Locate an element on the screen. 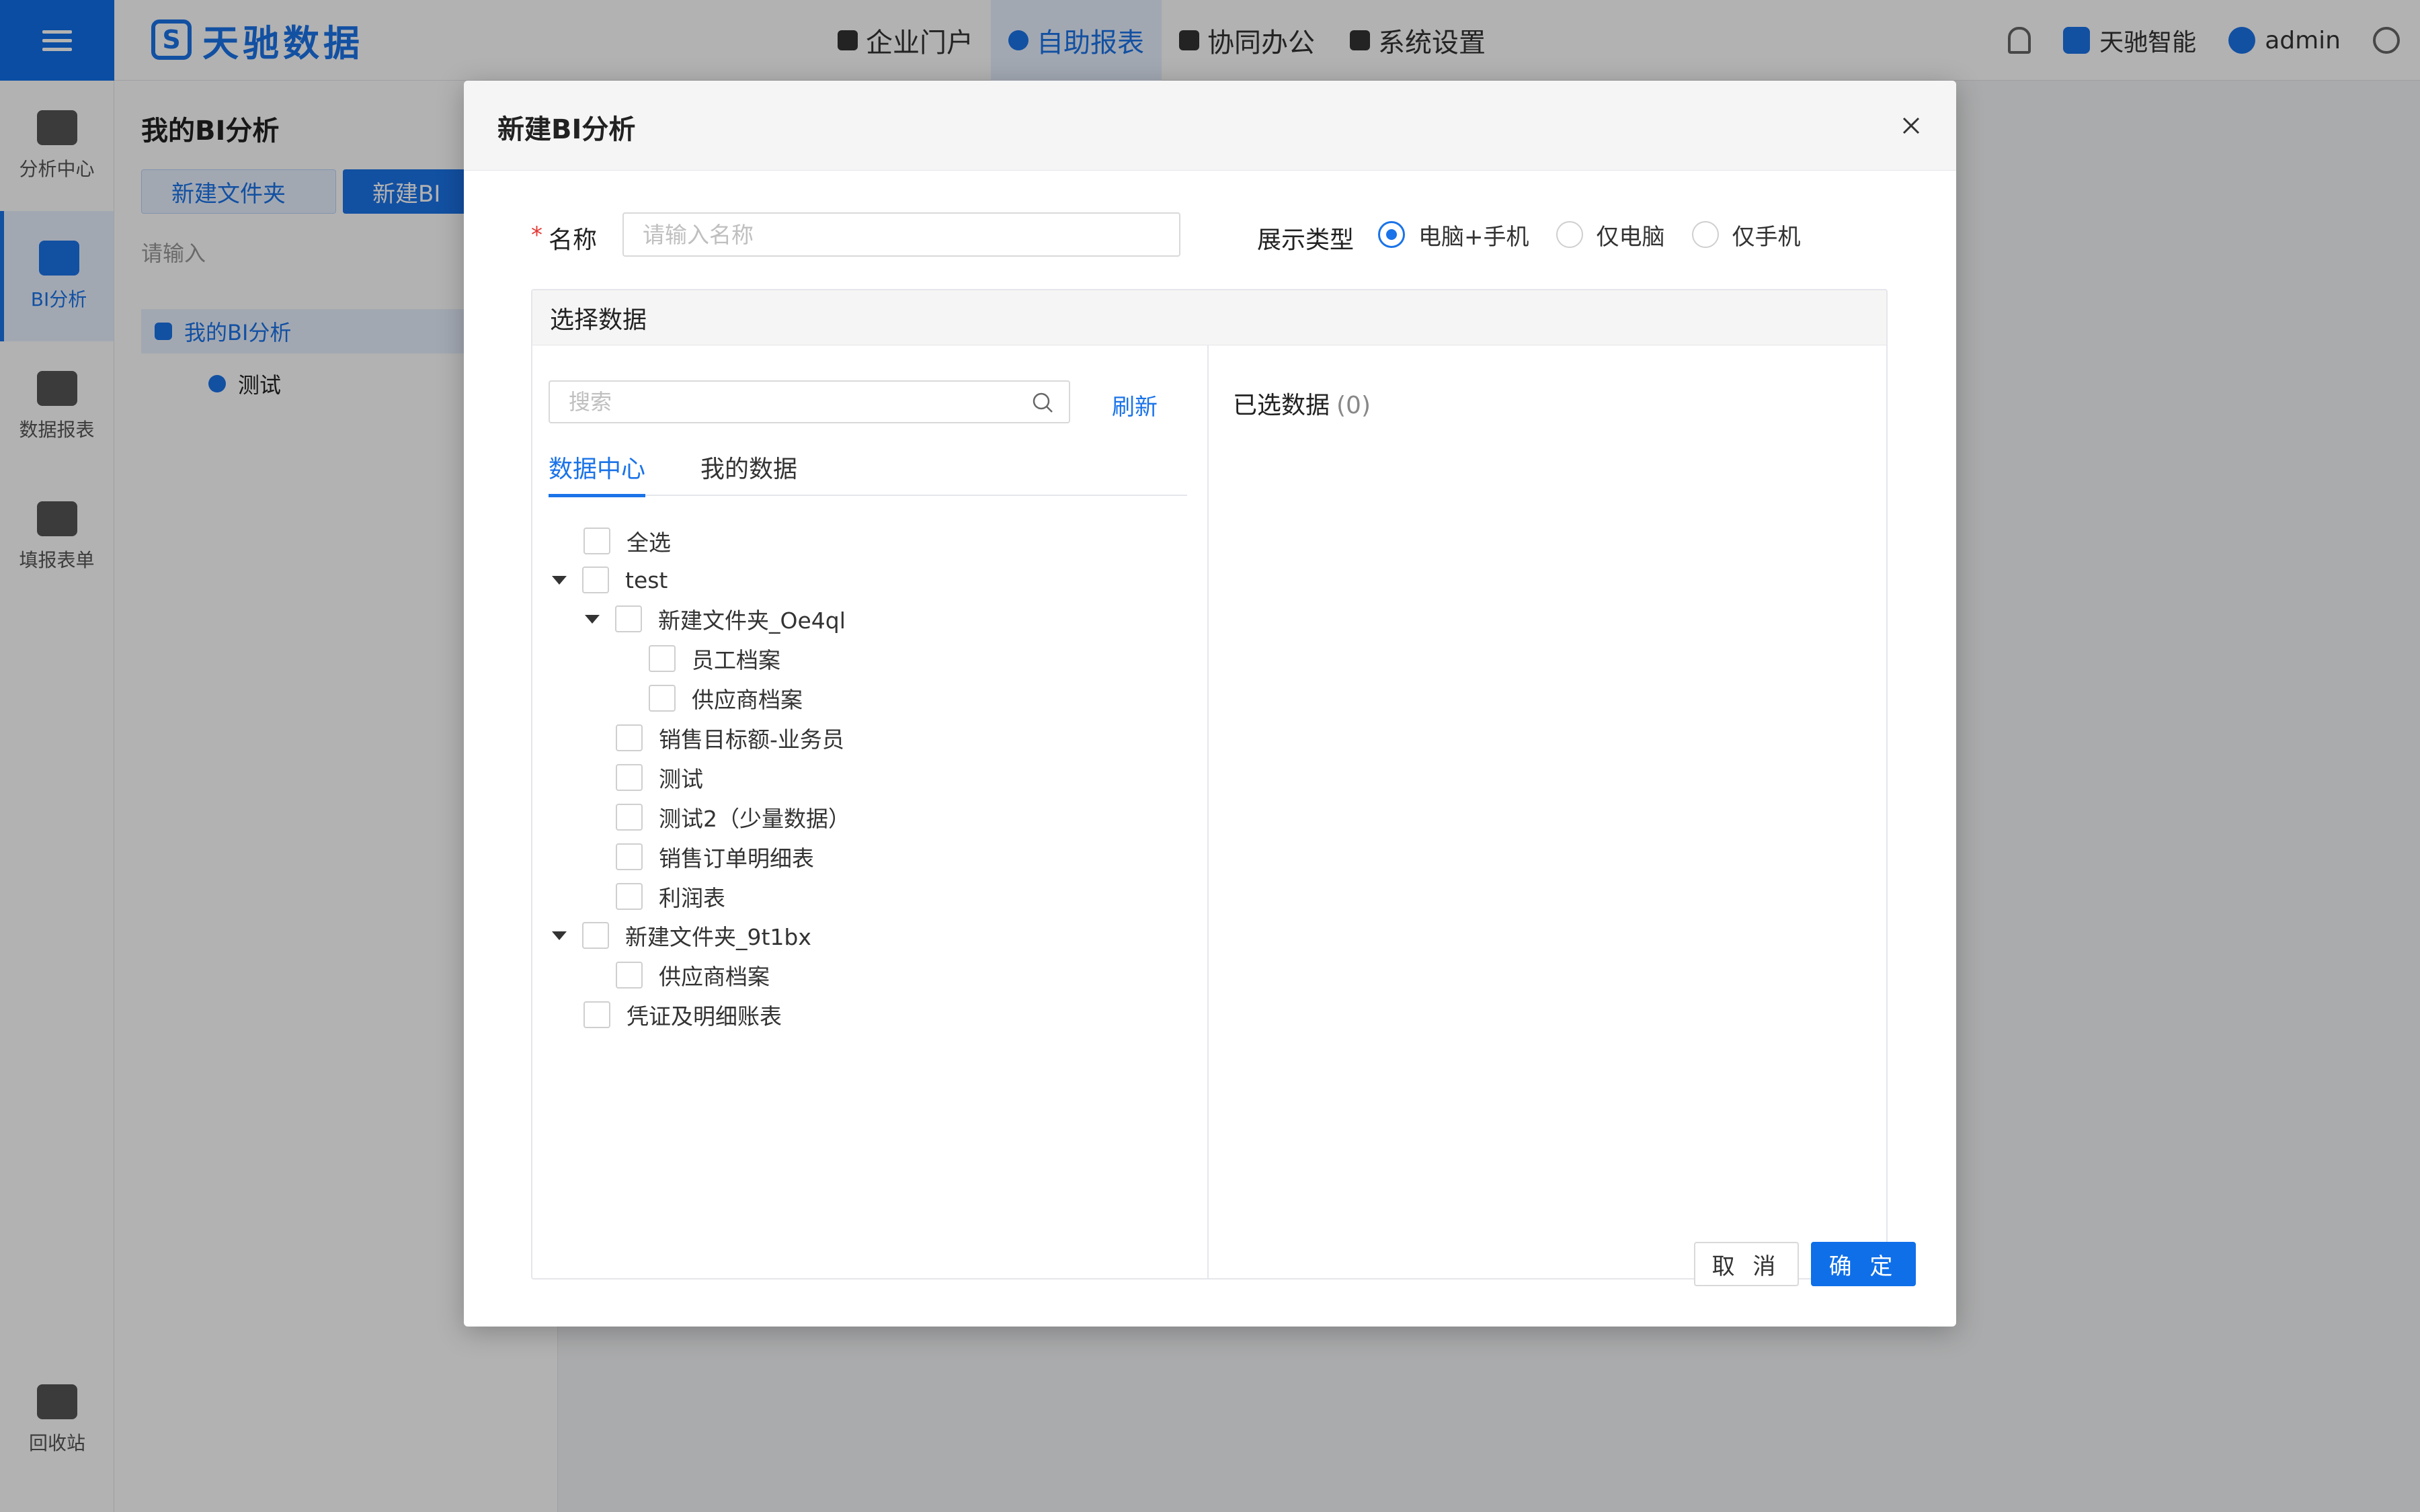 The height and width of the screenshot is (1512, 2420). selected-data-label: 已选数据 is located at coordinates (1281, 405).